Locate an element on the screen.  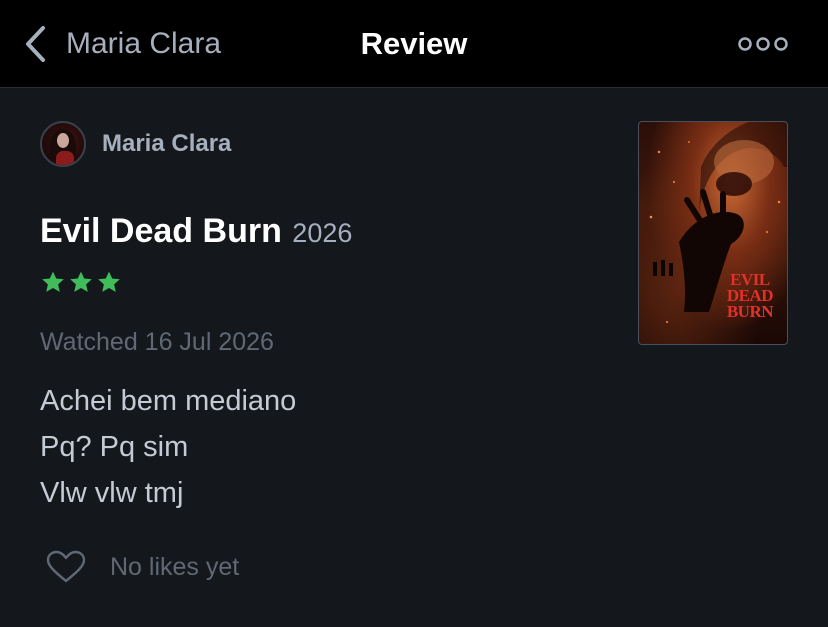
likes-label: No likes yet is located at coordinates (175, 566).